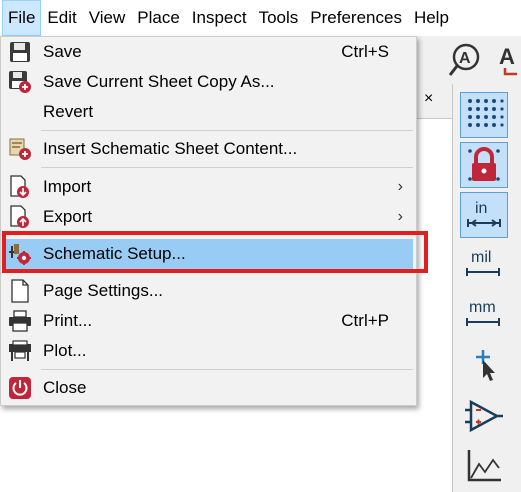 The height and width of the screenshot is (492, 521). Describe the element at coordinates (482, 307) in the screenshot. I see `svg-text: mm` at that location.